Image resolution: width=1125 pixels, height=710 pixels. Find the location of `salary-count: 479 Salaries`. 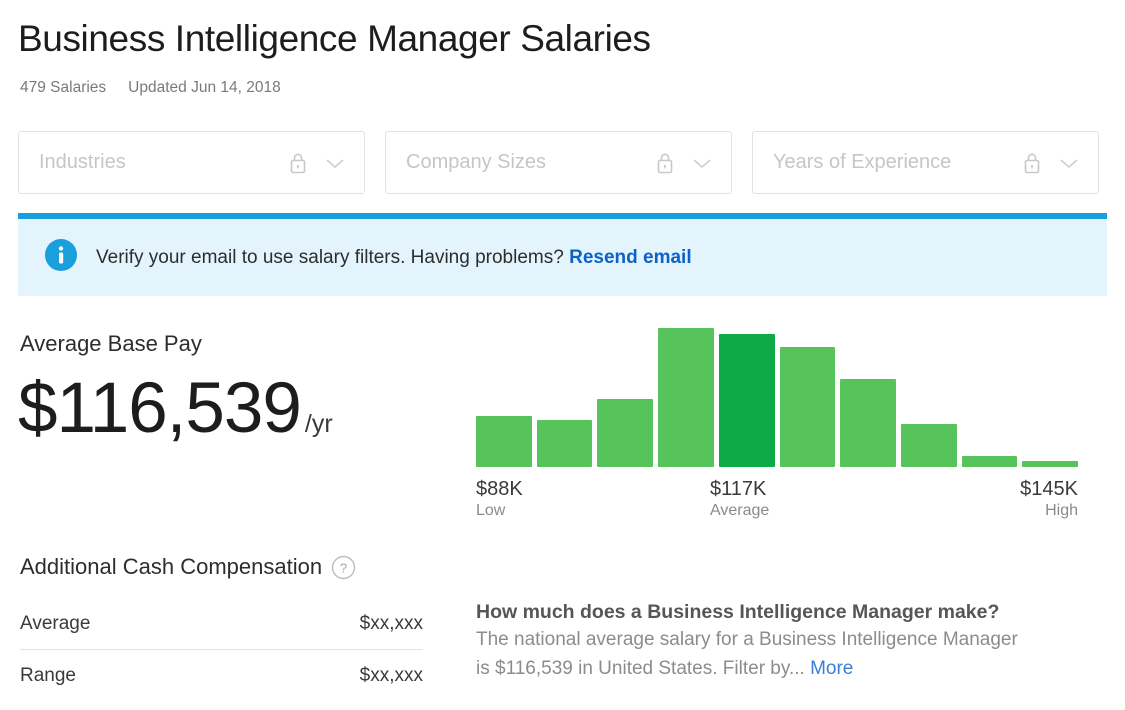

salary-count: 479 Salaries is located at coordinates (63, 87).